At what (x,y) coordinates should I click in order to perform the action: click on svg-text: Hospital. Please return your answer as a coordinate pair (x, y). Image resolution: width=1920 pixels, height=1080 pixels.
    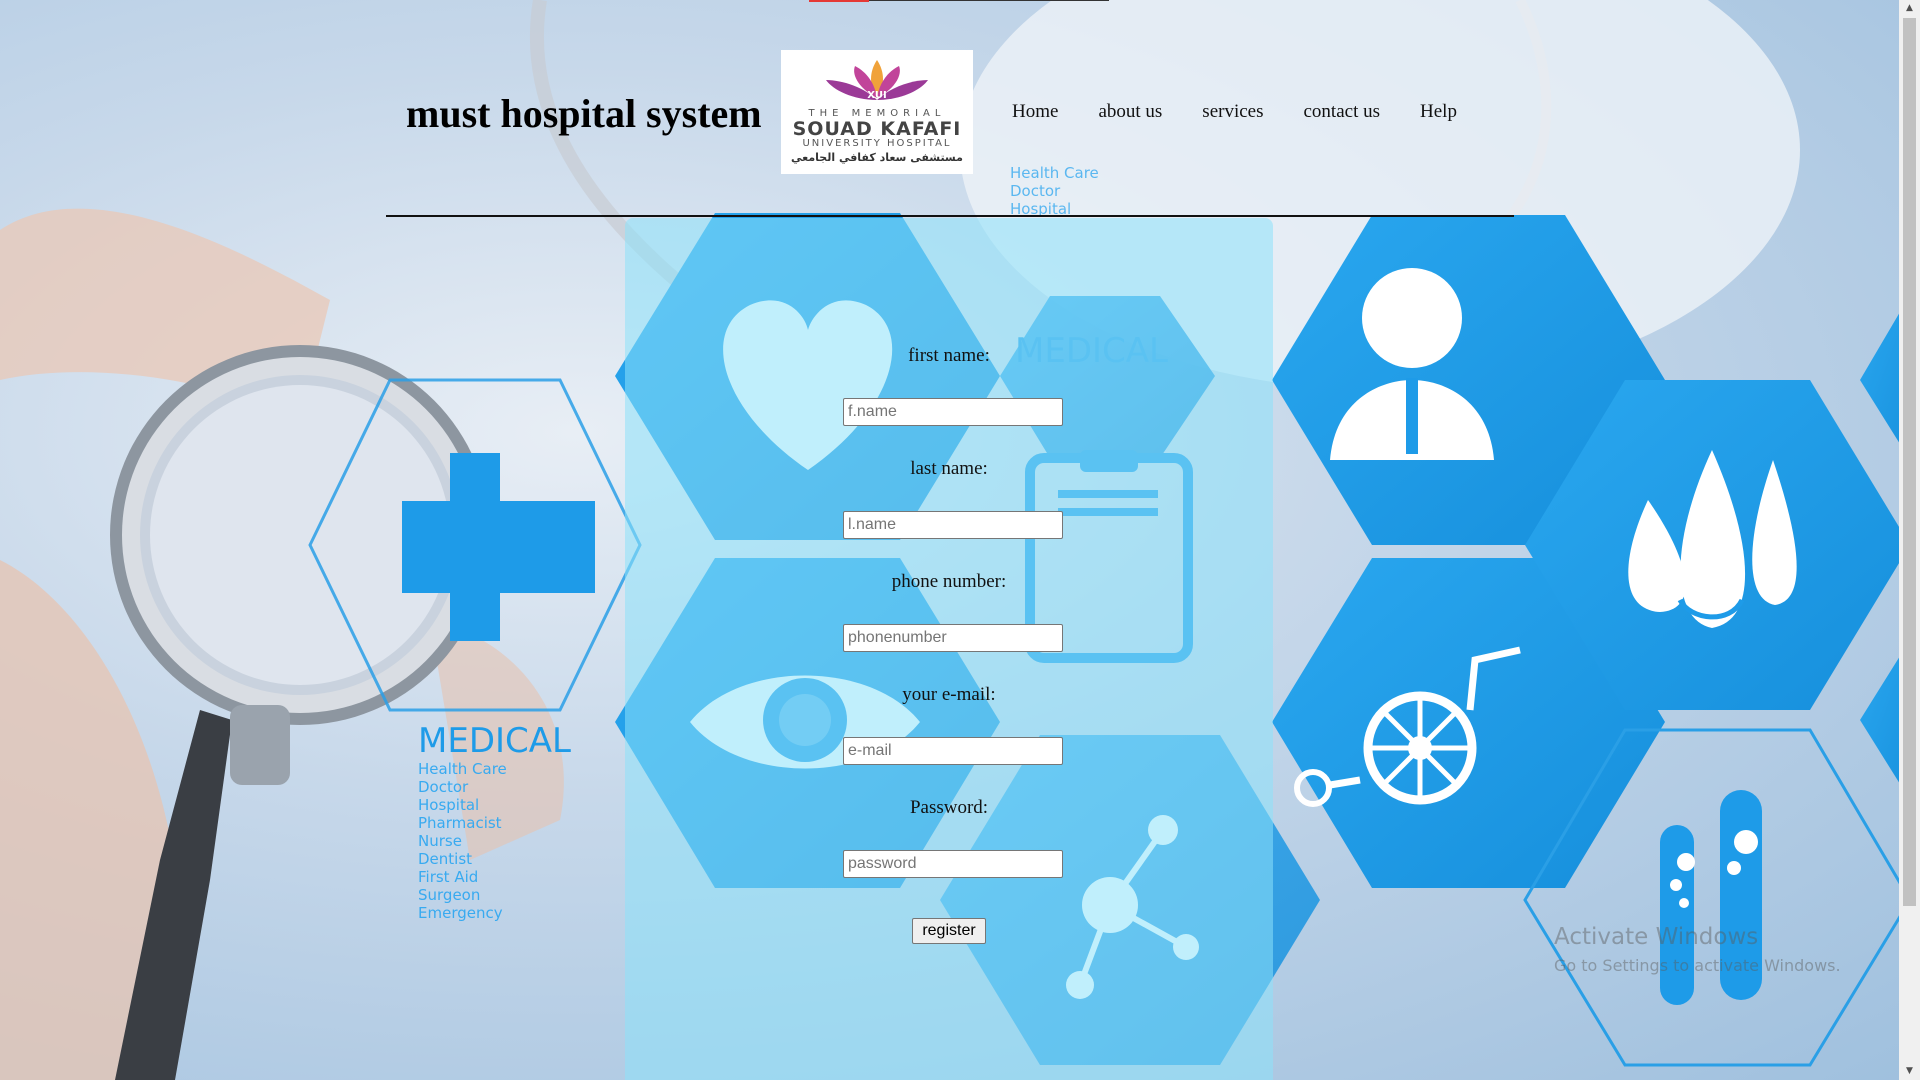
    Looking at the image, I should click on (448, 805).